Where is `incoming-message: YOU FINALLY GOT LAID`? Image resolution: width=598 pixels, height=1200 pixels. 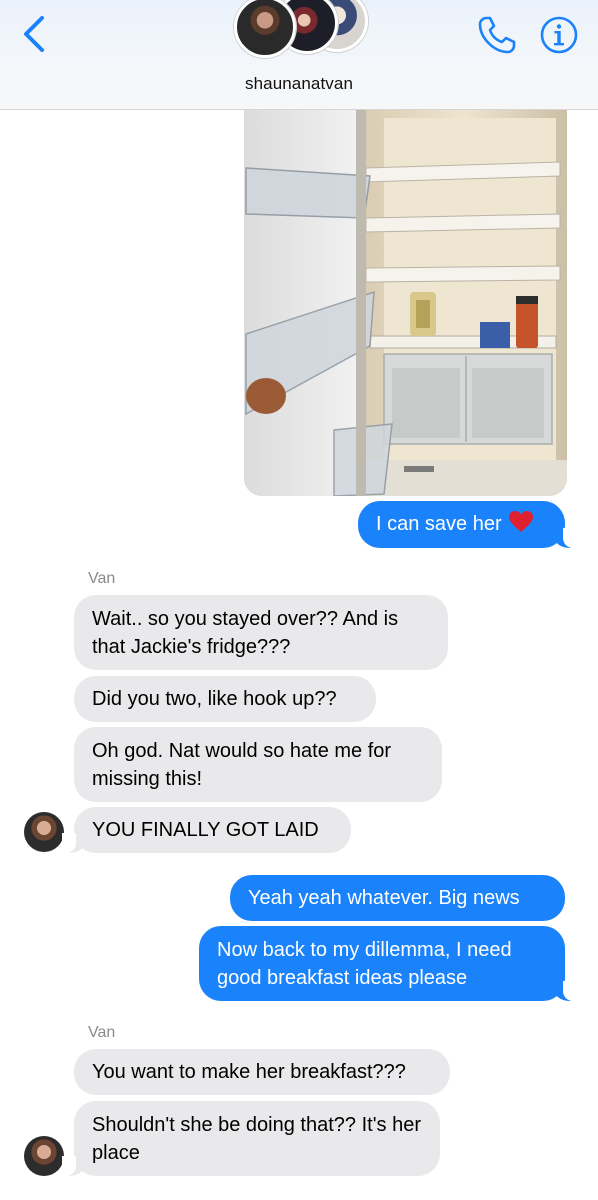
incoming-message: YOU FINALLY GOT LAID is located at coordinates (206, 830).